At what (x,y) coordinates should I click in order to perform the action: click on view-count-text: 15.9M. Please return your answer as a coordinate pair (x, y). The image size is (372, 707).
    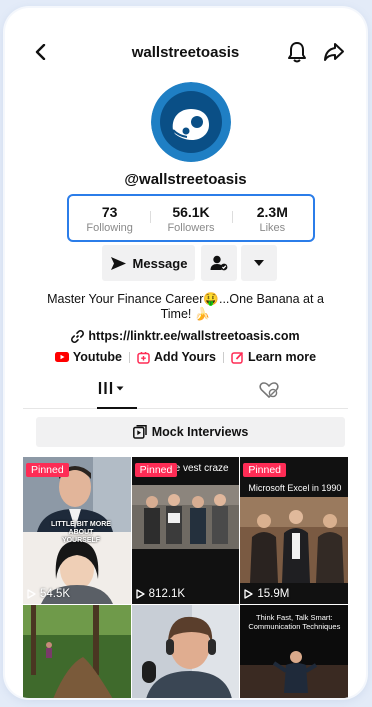
    Looking at the image, I should click on (273, 594).